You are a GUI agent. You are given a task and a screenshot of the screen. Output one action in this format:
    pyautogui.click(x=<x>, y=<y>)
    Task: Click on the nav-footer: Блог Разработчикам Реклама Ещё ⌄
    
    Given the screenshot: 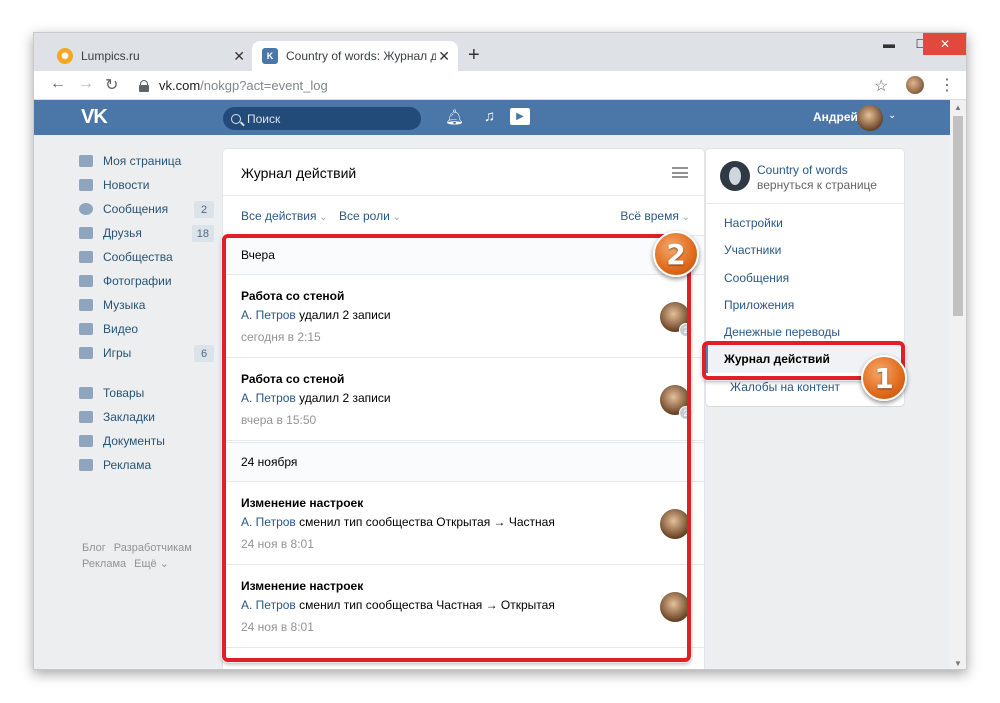 What is the action you would take?
    pyautogui.click(x=147, y=556)
    